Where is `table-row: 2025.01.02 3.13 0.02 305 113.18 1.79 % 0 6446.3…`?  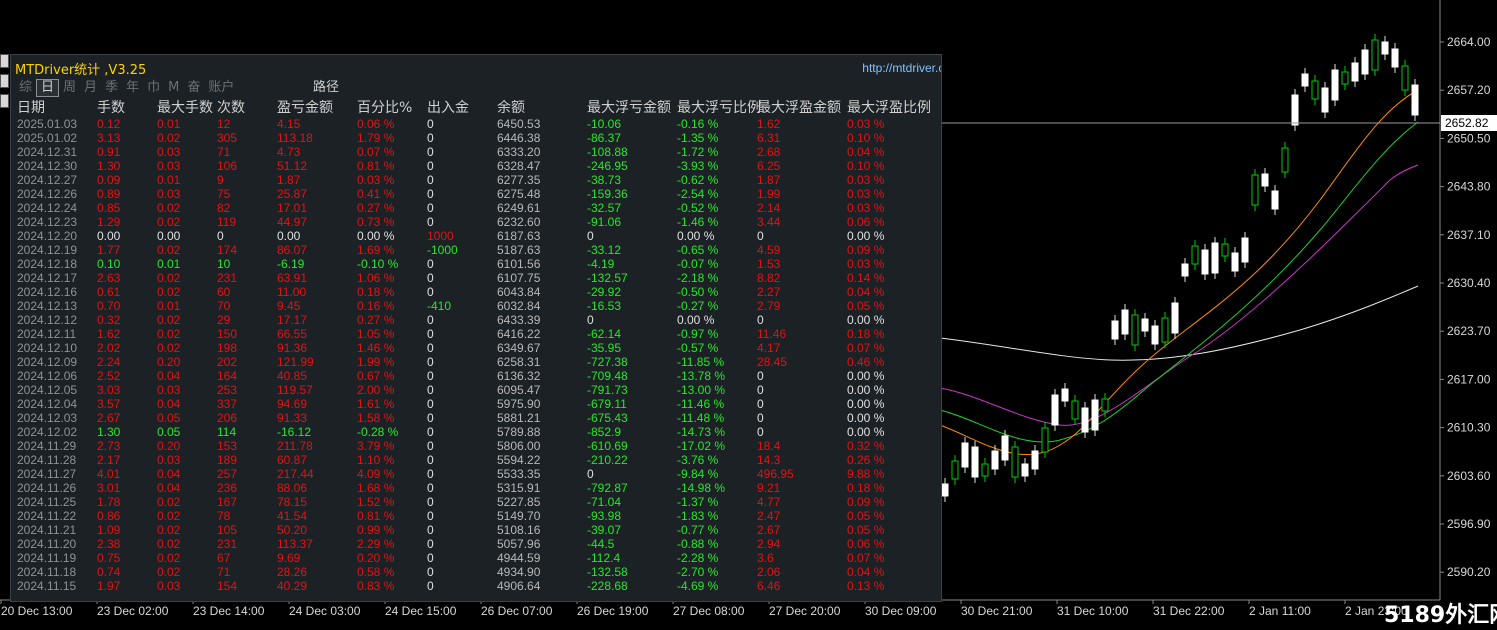 table-row: 2025.01.02 3.13 0.02 305 113.18 1.79 % 0 6446.3… is located at coordinates (476, 138).